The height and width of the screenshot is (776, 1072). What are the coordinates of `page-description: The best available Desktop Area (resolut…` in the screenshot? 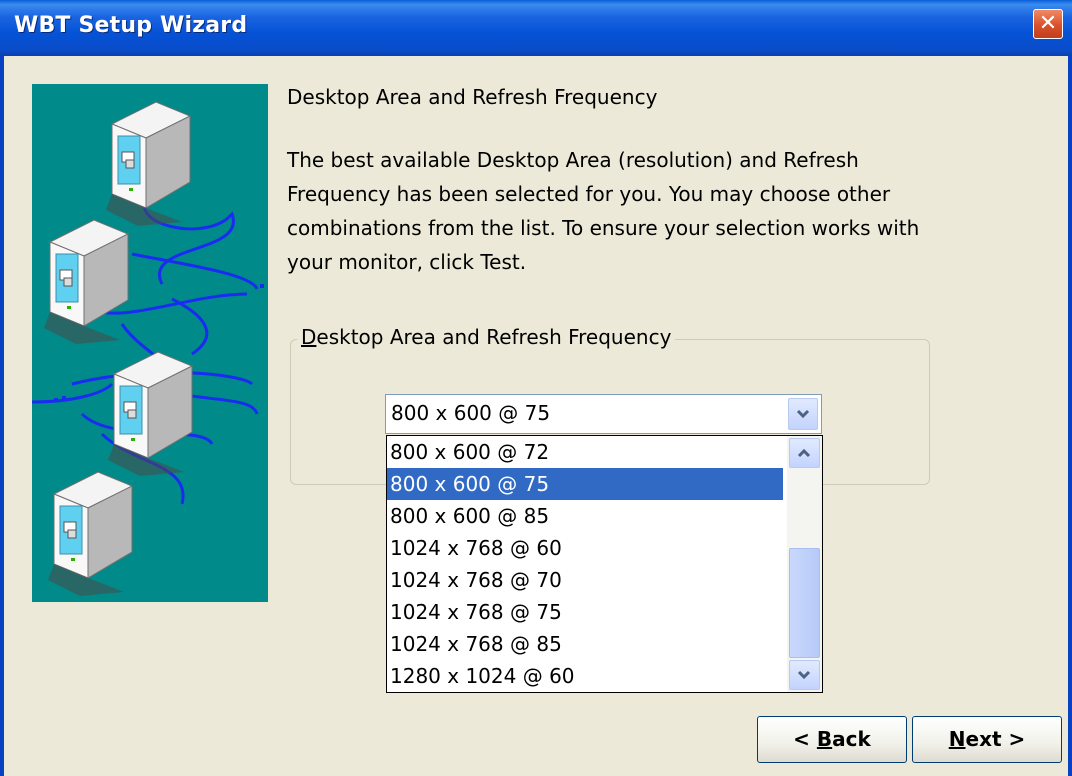 It's located at (603, 211).